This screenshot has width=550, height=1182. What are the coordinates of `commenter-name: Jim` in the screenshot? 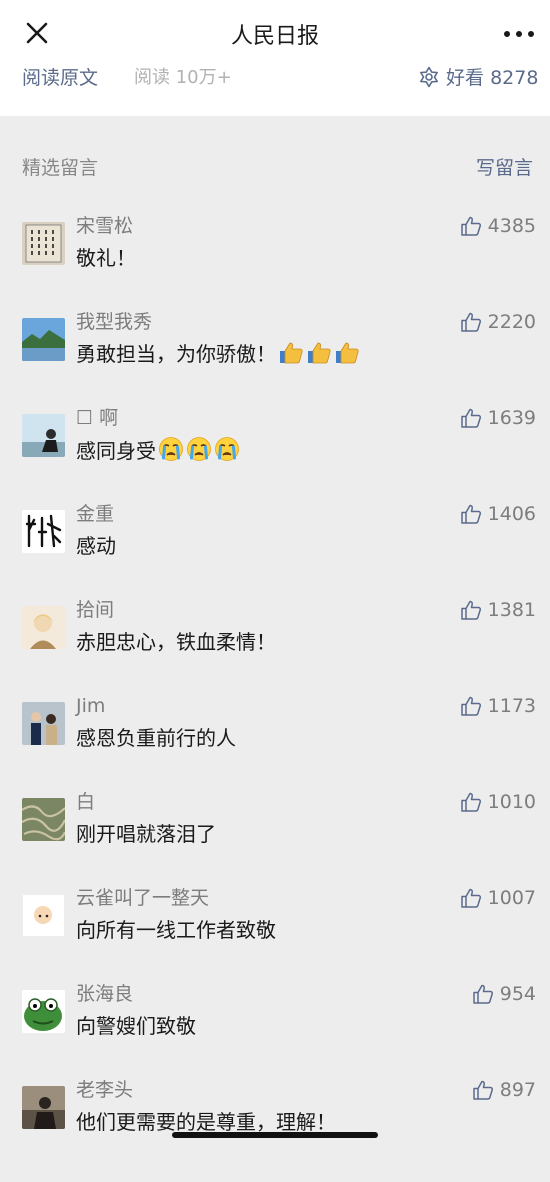 It's located at (90, 706).